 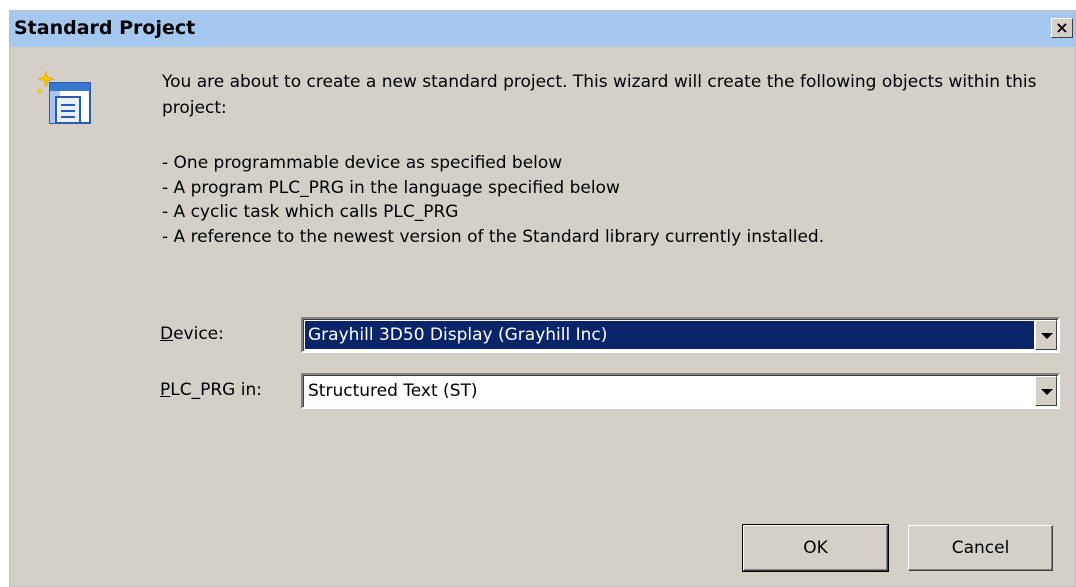 What do you see at coordinates (393, 391) in the screenshot?
I see `plc-prg-value: Structured Text (ST)` at bounding box center [393, 391].